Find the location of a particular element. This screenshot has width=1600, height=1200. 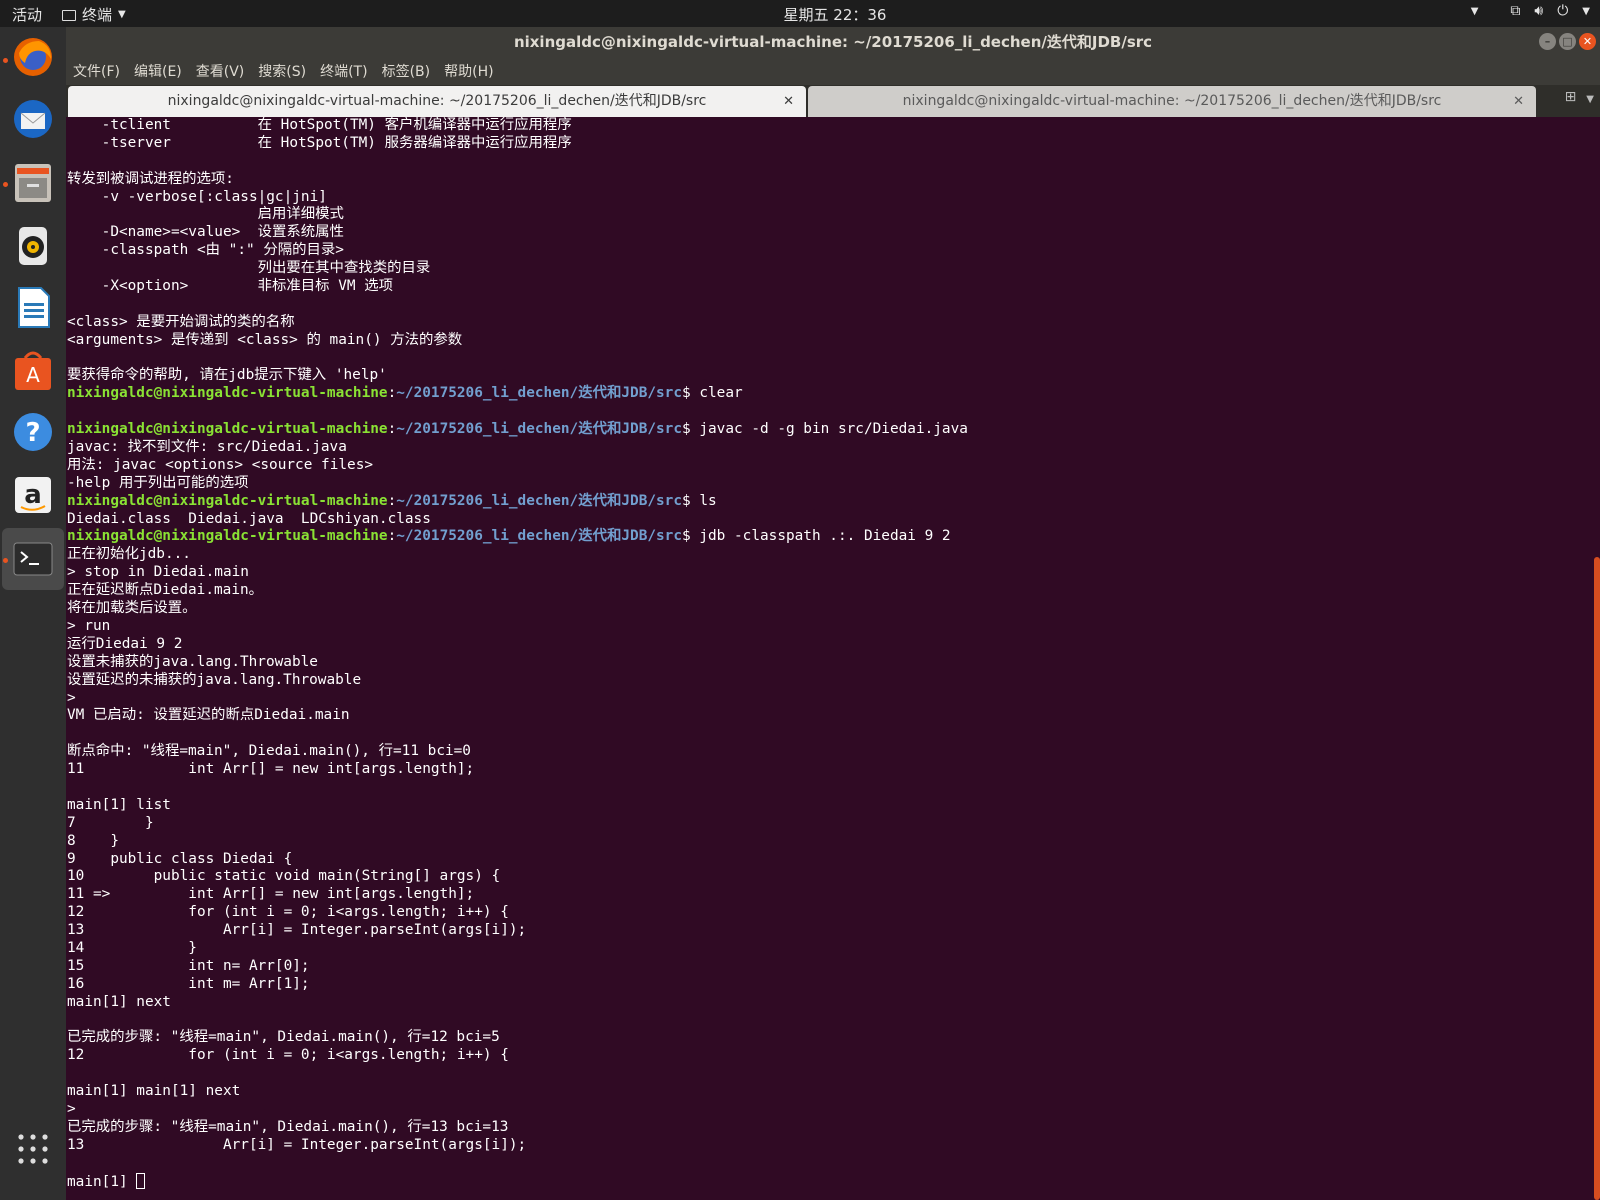

thunderbird-icon is located at coordinates (33, 119).